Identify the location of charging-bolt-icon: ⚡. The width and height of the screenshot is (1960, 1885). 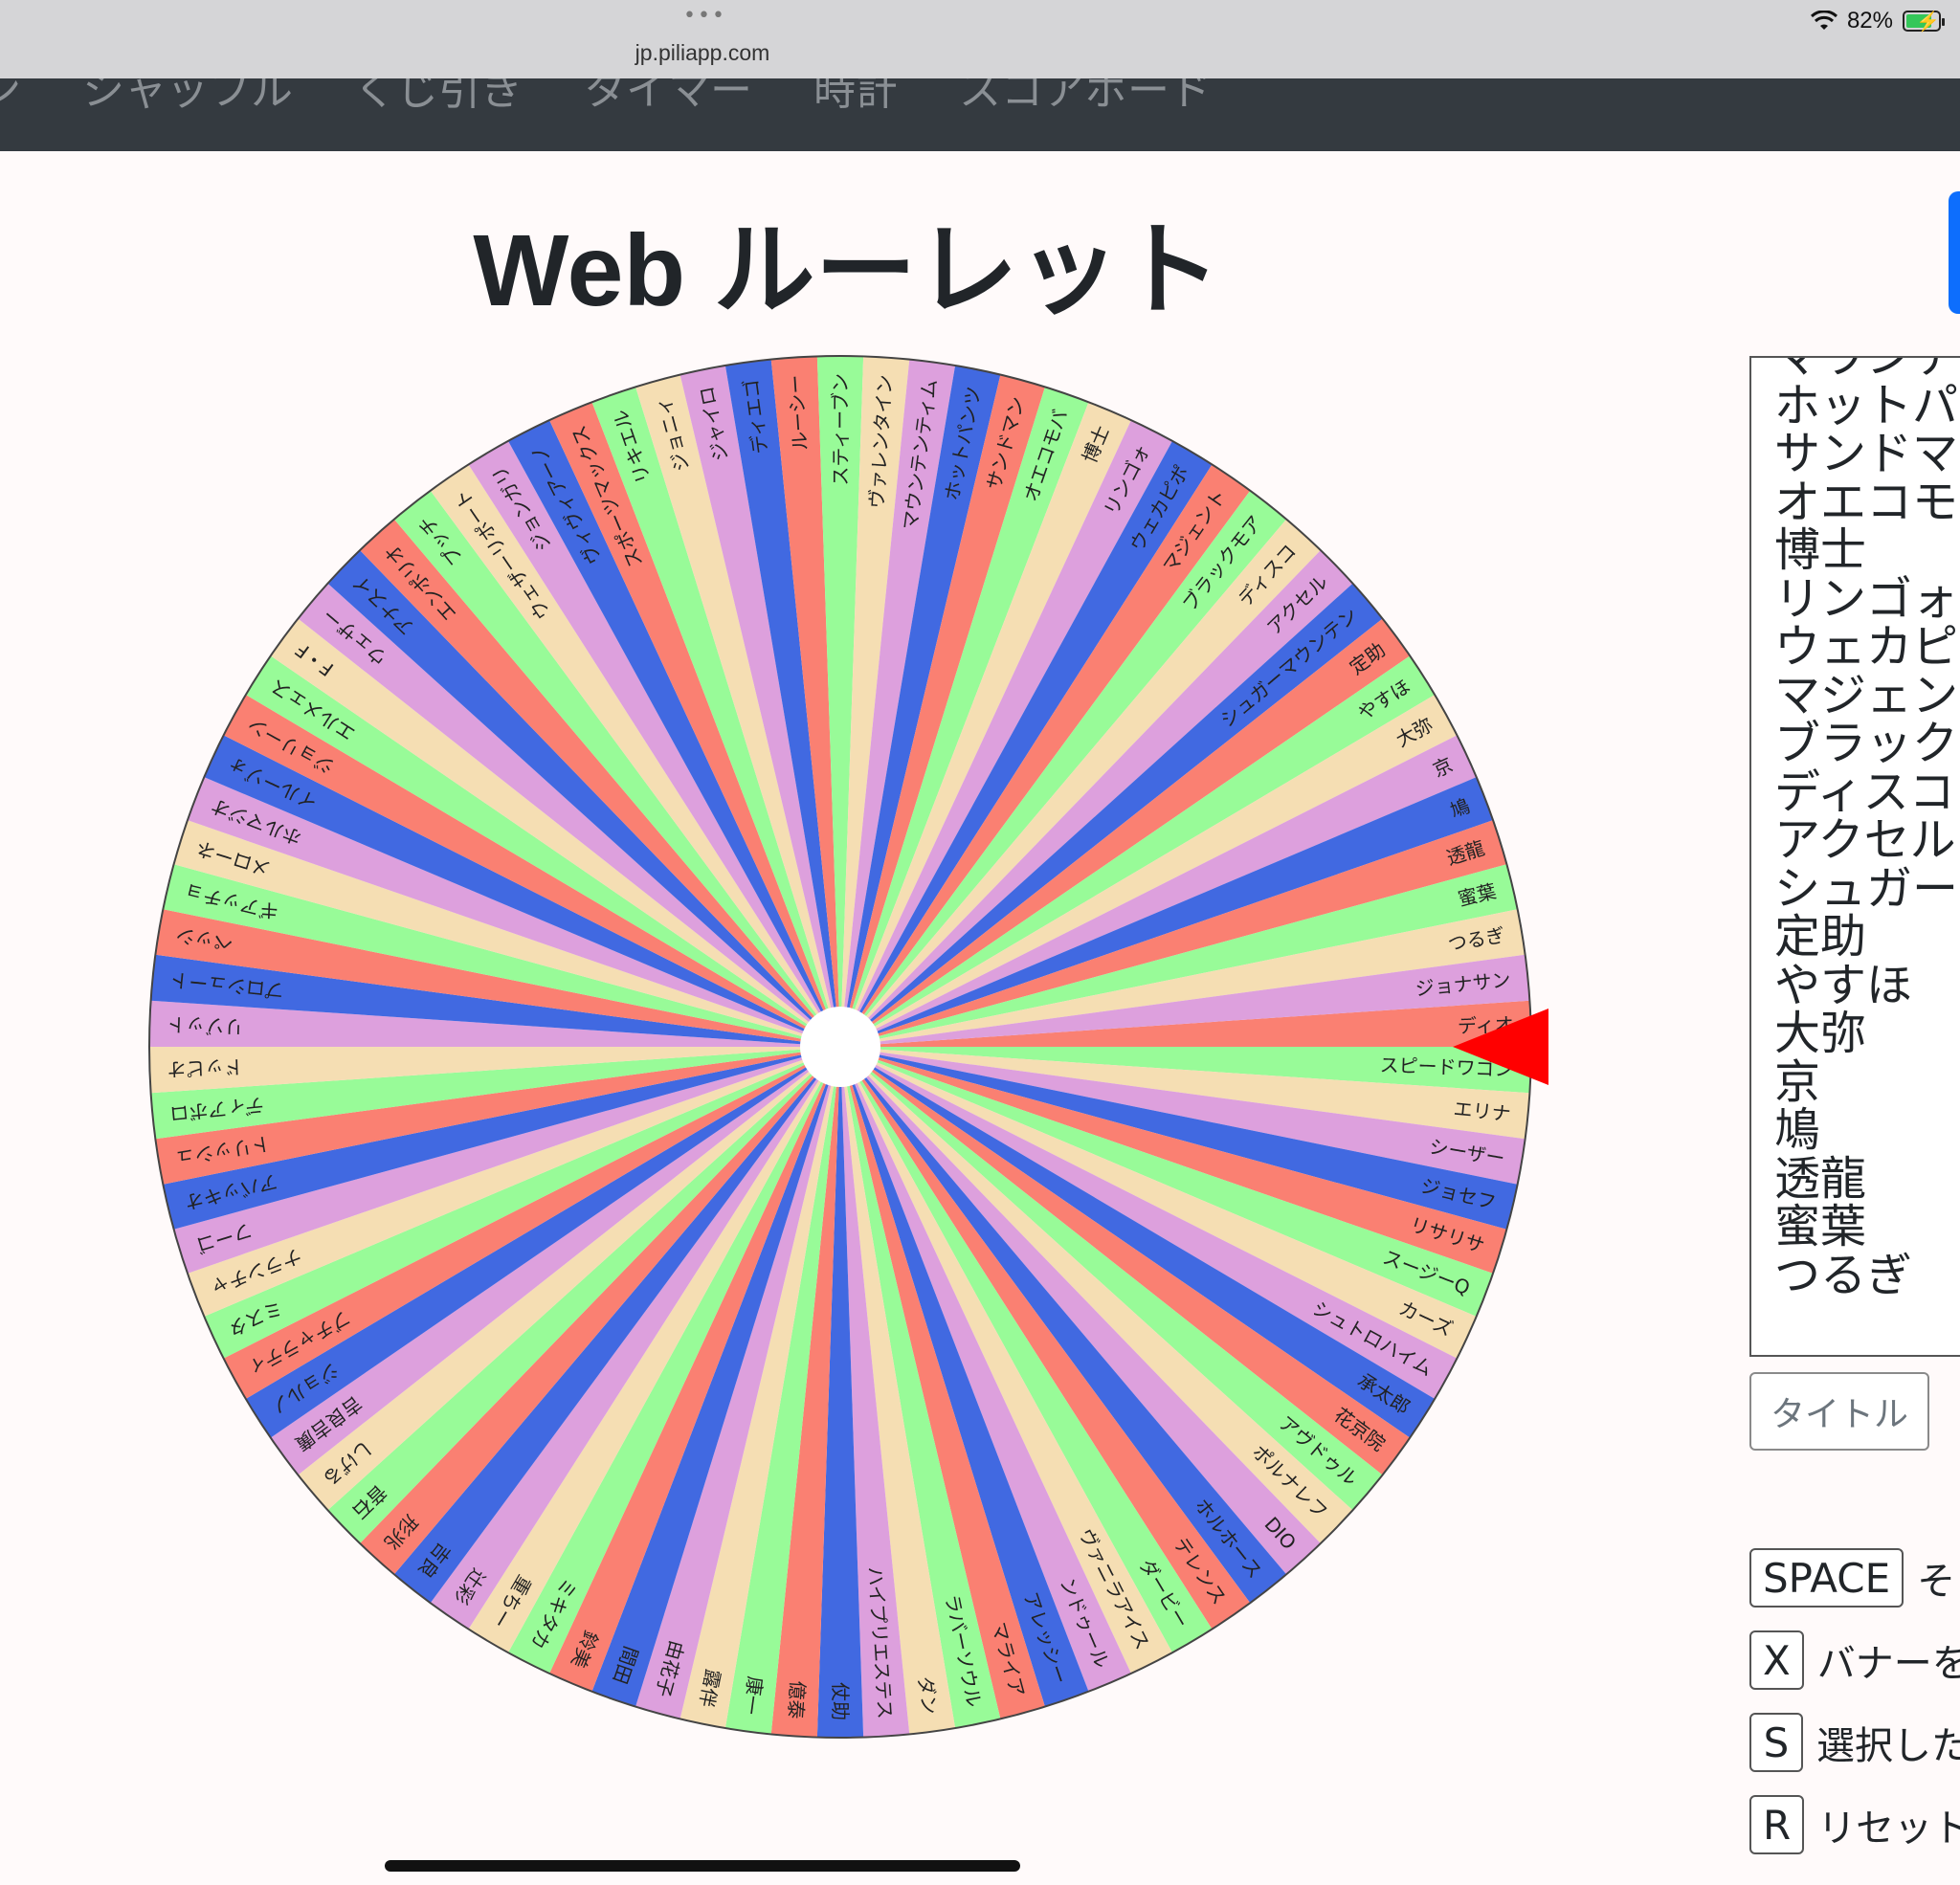
(1928, 22).